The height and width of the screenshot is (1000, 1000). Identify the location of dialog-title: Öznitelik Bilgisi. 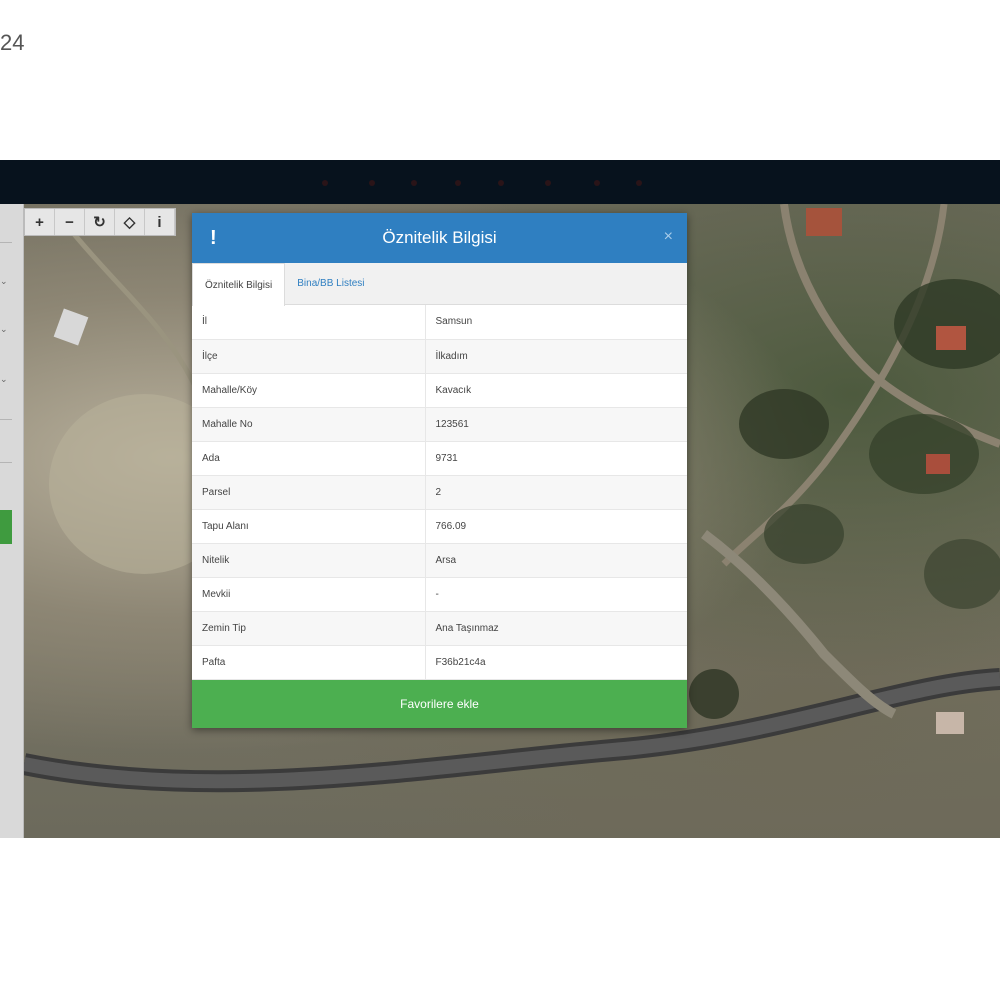
(439, 237).